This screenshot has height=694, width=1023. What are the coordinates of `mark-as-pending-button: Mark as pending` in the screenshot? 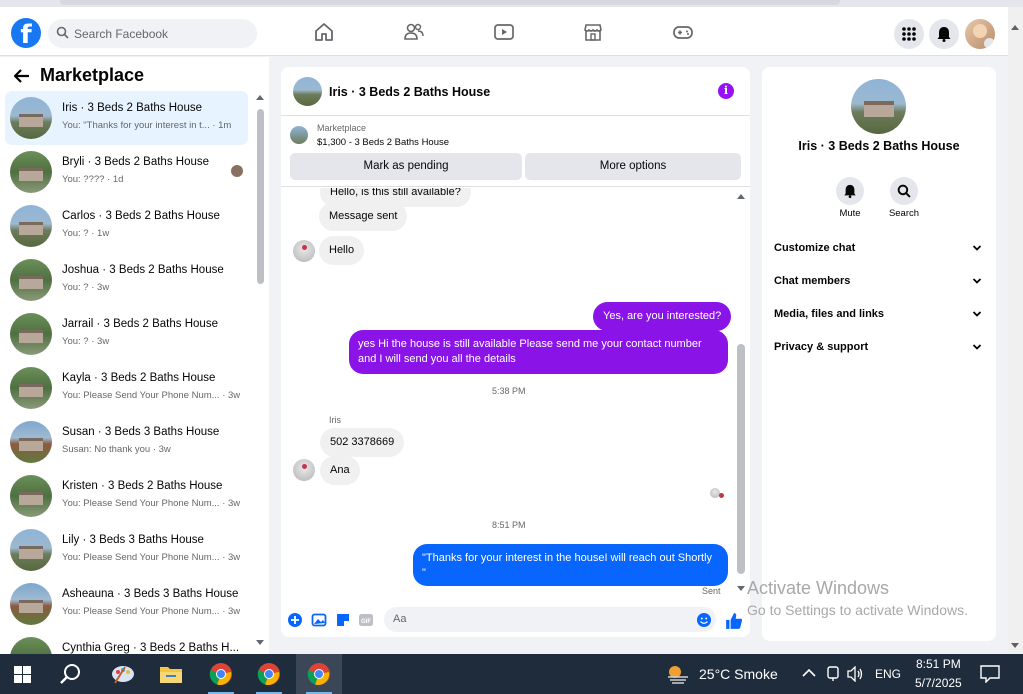 It's located at (406, 166).